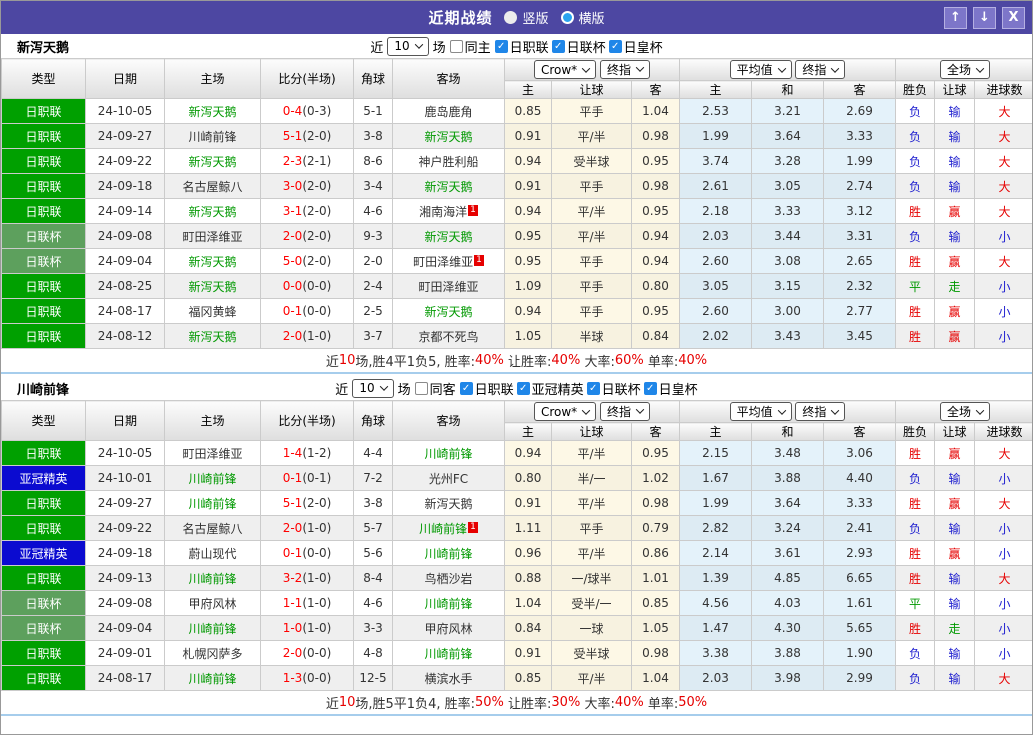  What do you see at coordinates (511, 17) in the screenshot?
I see `radio-unselected-icon` at bounding box center [511, 17].